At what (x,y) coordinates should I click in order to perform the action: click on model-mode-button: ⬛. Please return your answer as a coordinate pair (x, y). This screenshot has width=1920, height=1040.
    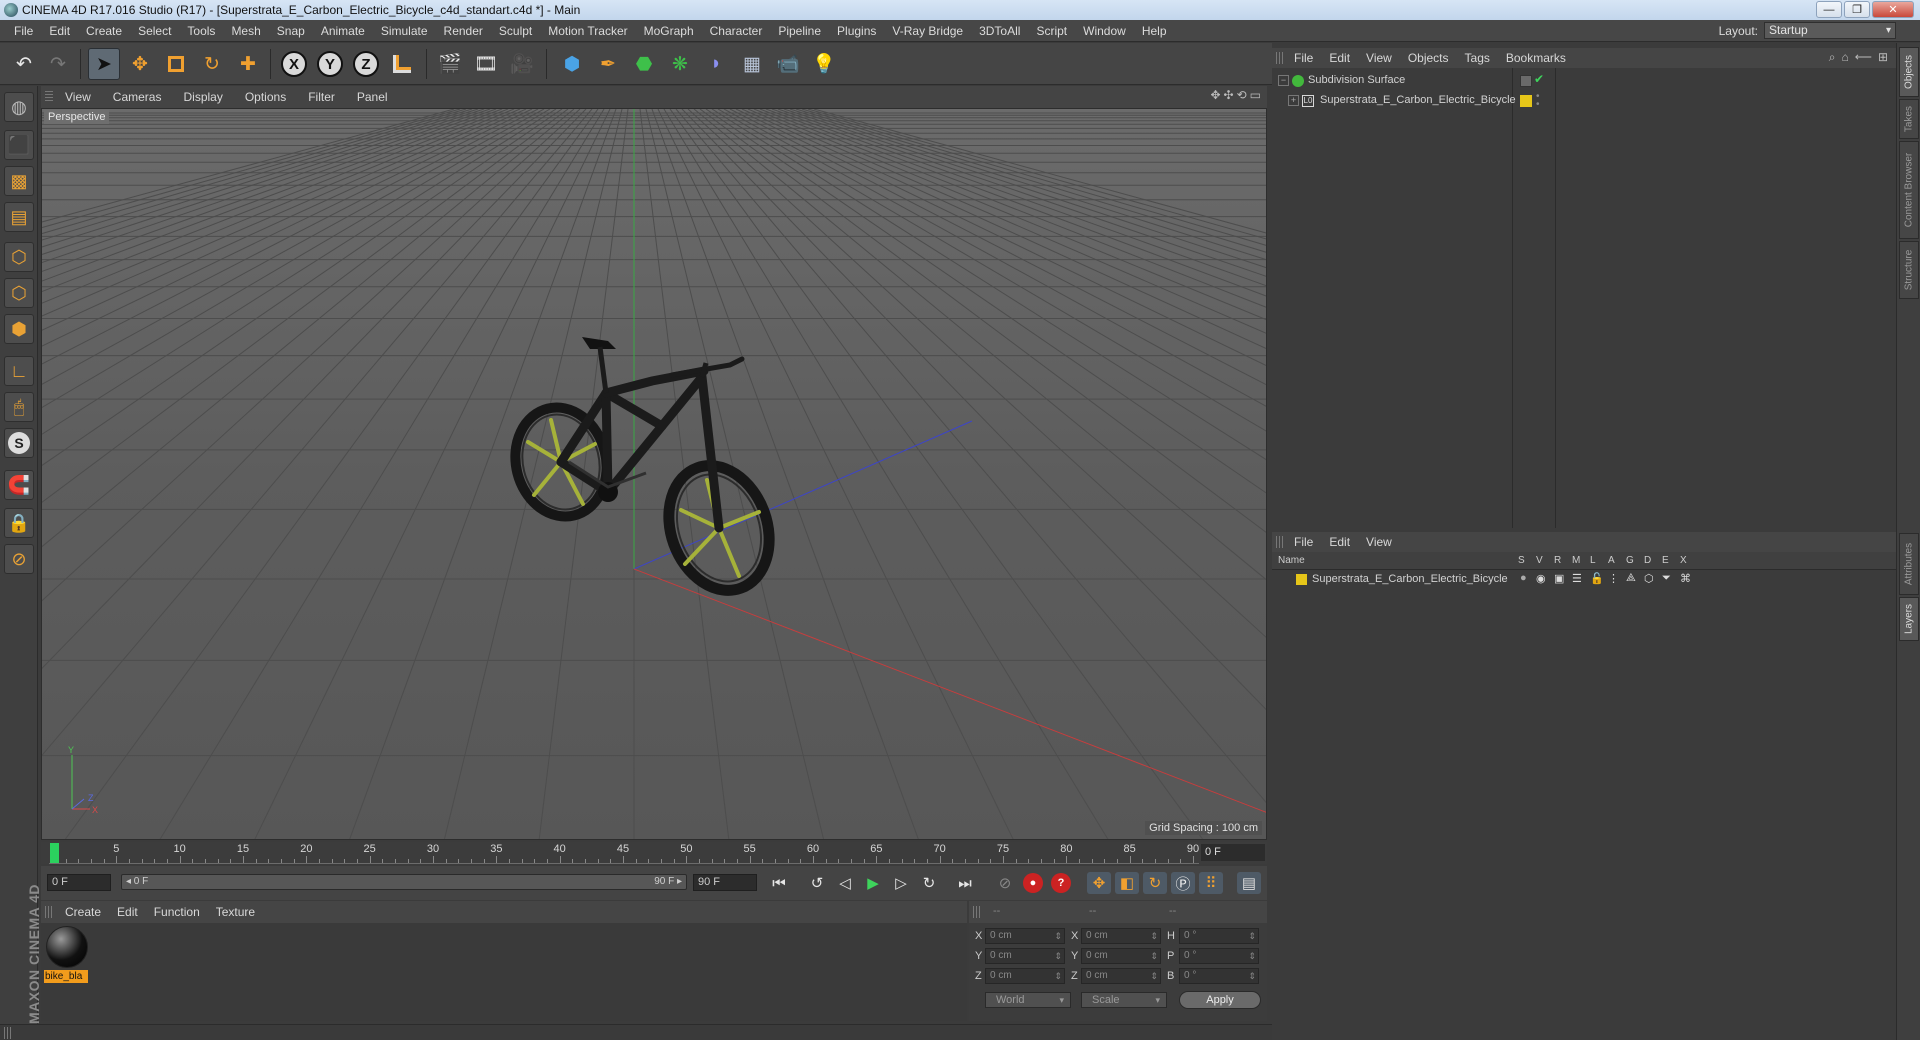
    Looking at the image, I should click on (19, 145).